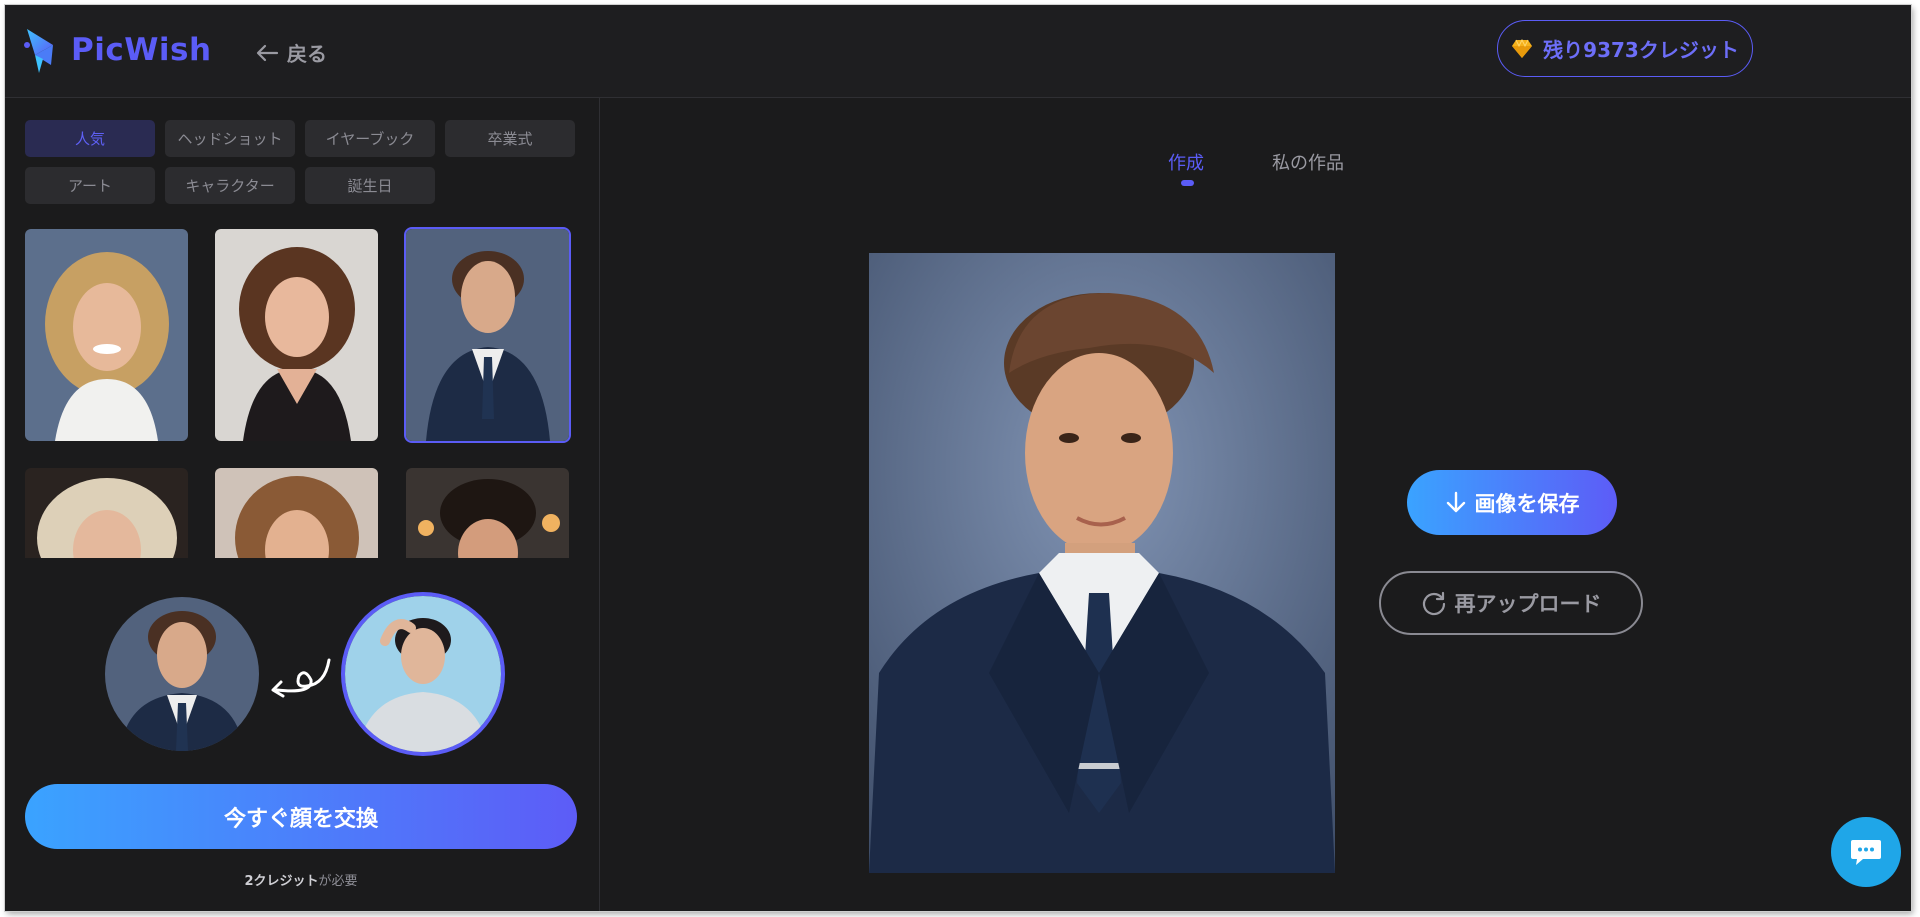  What do you see at coordinates (510, 138) in the screenshot?
I see `category-graduation: 卒業式` at bounding box center [510, 138].